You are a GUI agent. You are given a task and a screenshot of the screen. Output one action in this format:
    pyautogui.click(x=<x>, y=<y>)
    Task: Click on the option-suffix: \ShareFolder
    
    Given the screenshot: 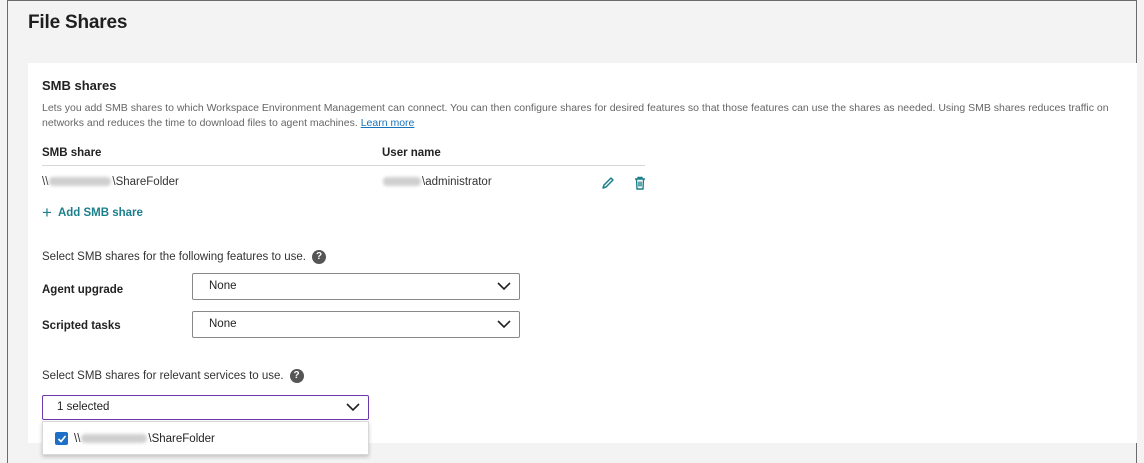 What is the action you would take?
    pyautogui.click(x=181, y=438)
    